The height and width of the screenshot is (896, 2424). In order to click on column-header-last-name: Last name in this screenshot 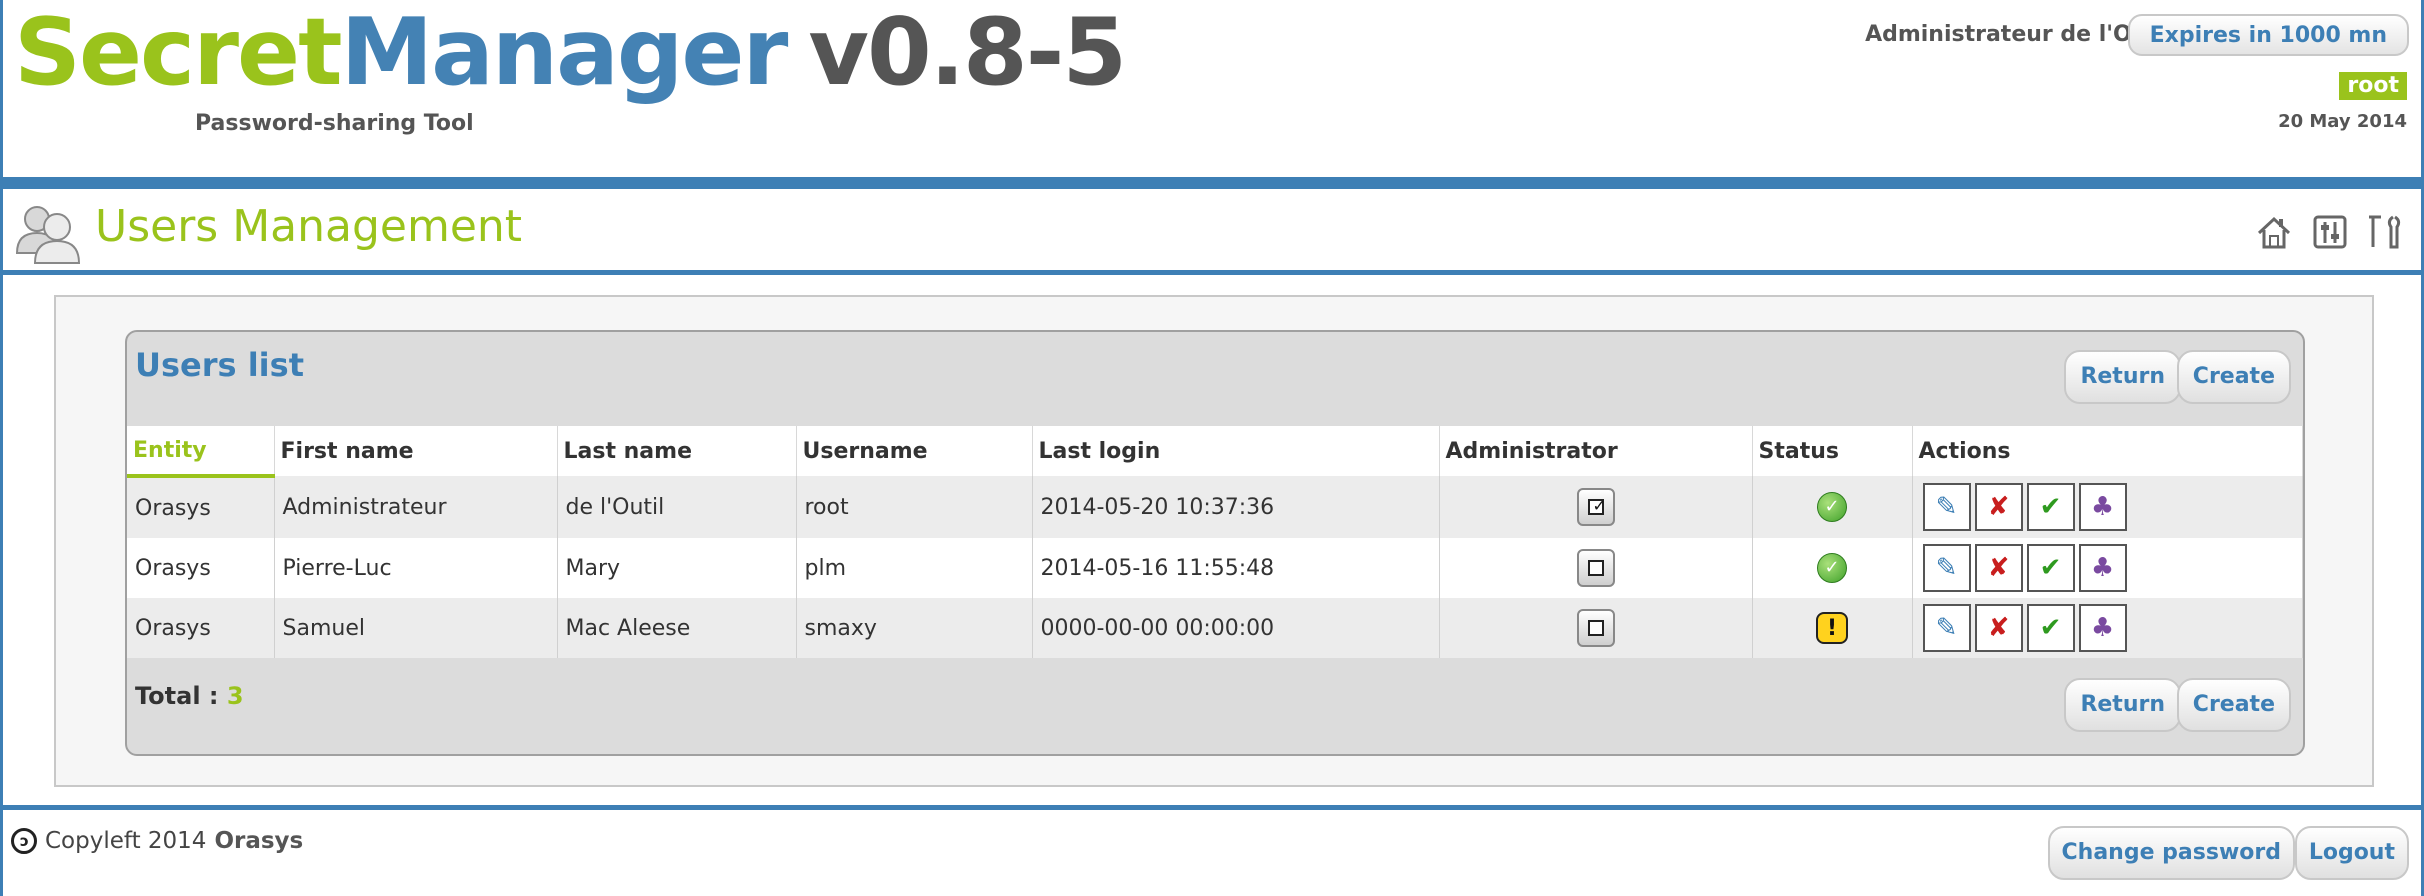, I will do `click(677, 451)`.